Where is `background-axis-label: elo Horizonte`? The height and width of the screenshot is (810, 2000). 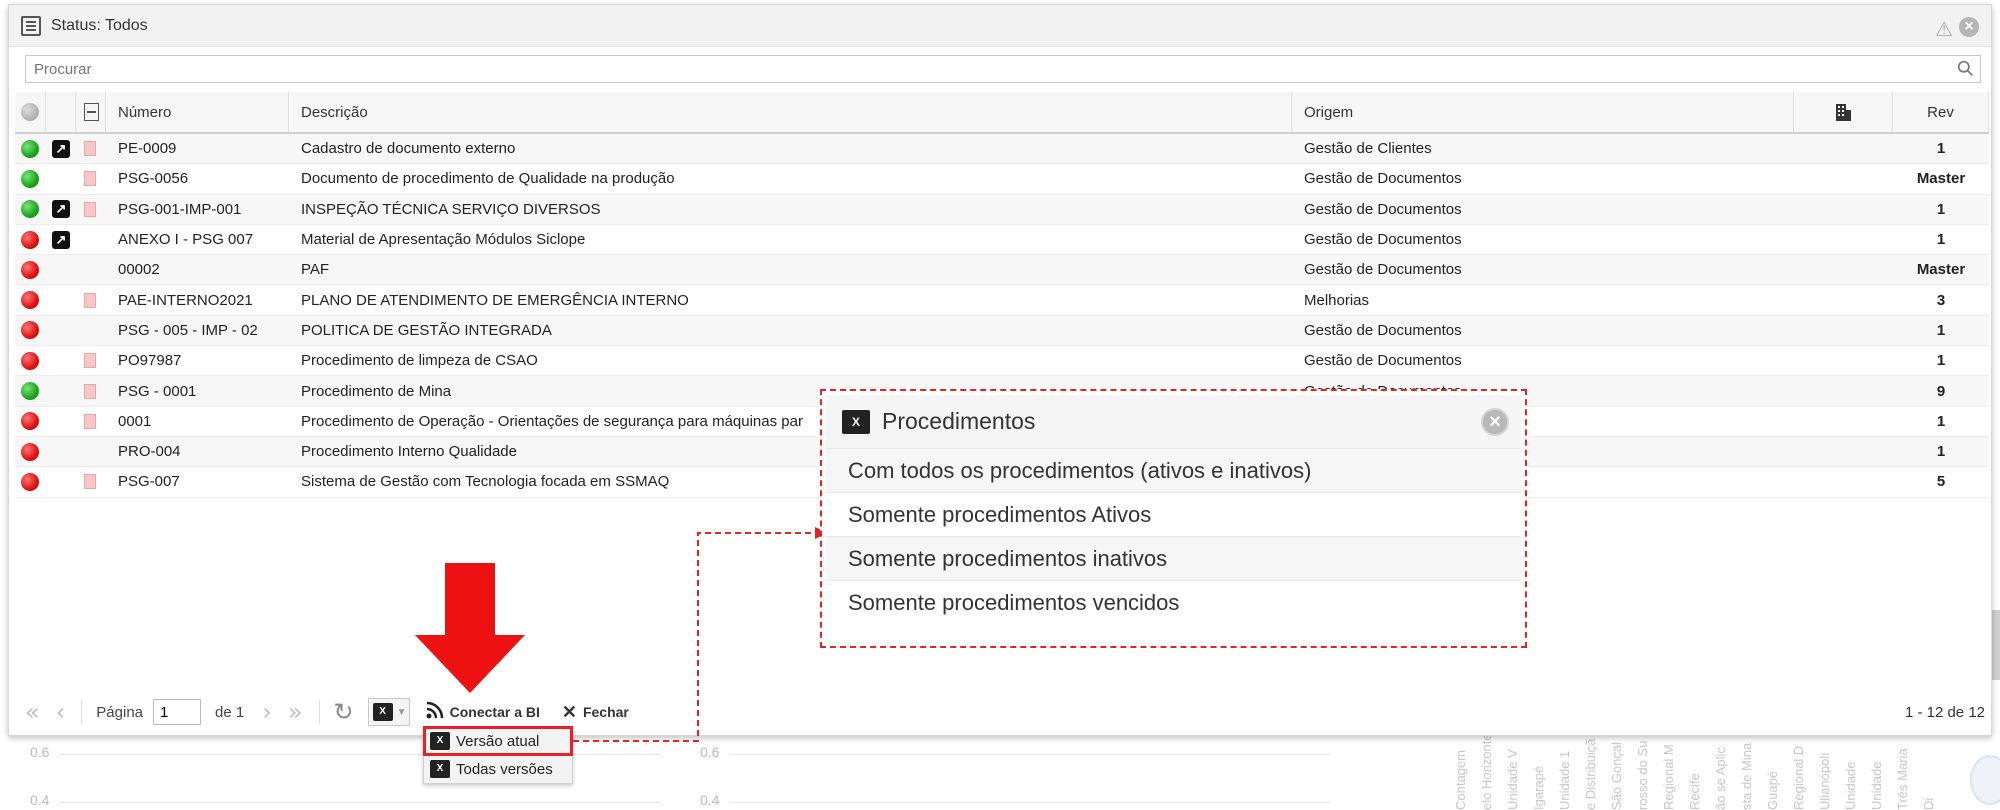
background-axis-label: elo Horizonte is located at coordinates (1486, 772).